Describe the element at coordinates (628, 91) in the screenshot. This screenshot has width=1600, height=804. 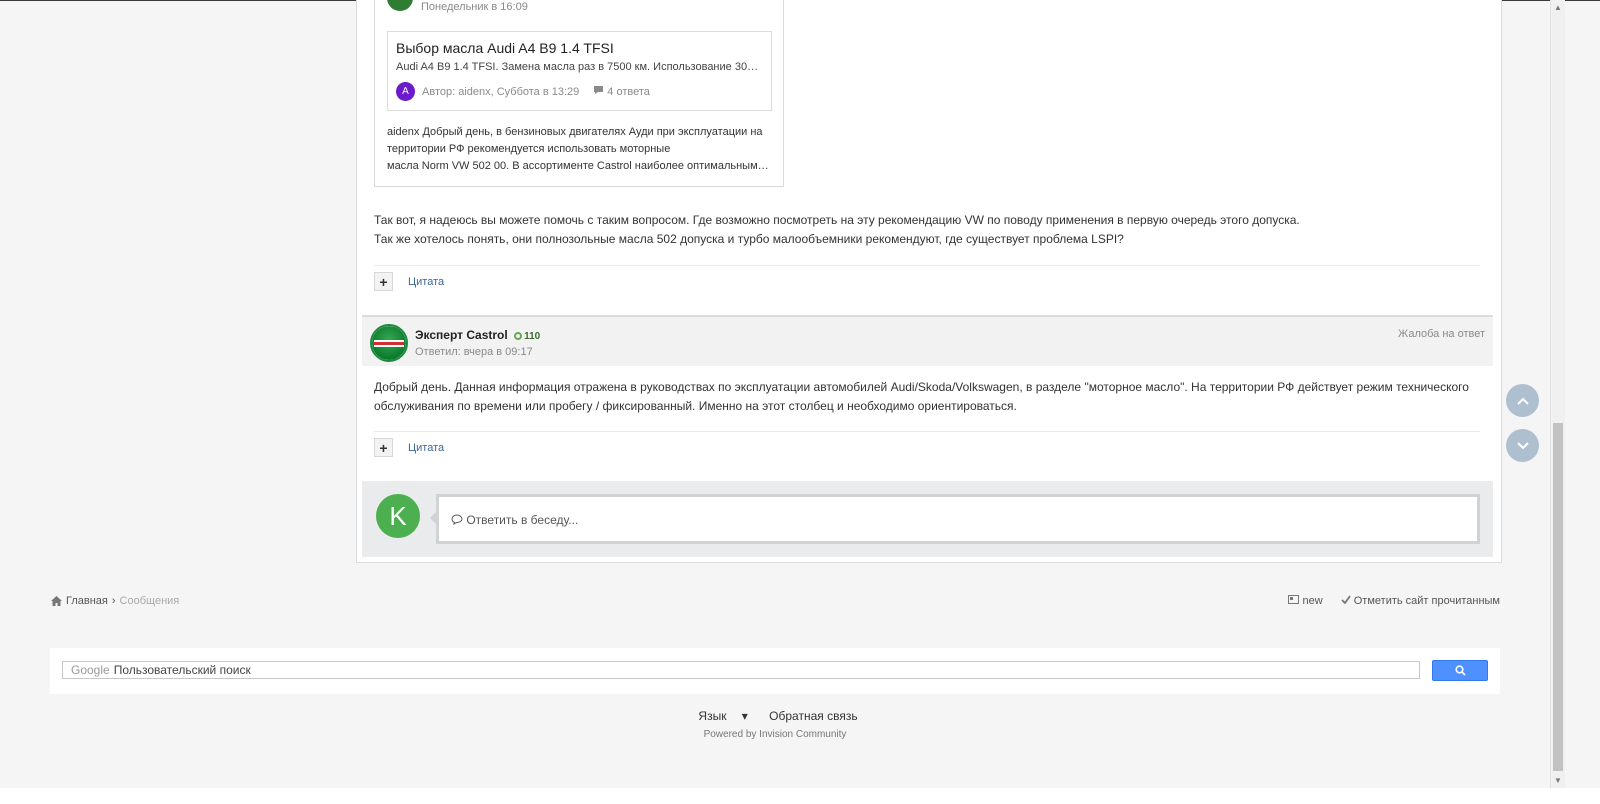
I see `topic-replies: 4 ответа` at that location.